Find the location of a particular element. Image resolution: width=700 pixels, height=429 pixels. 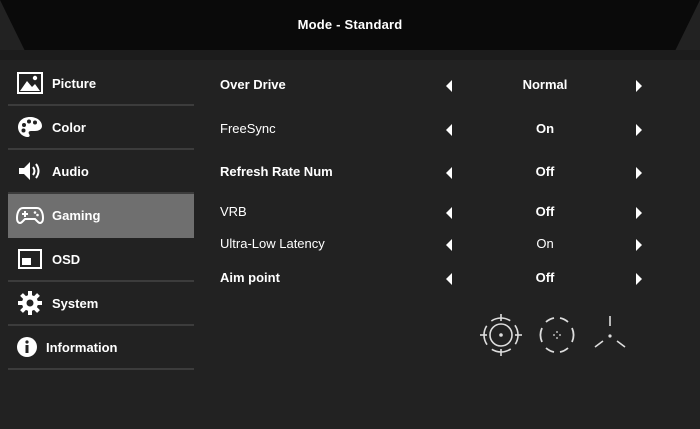

sidebar-item-label: Information is located at coordinates (82, 347).